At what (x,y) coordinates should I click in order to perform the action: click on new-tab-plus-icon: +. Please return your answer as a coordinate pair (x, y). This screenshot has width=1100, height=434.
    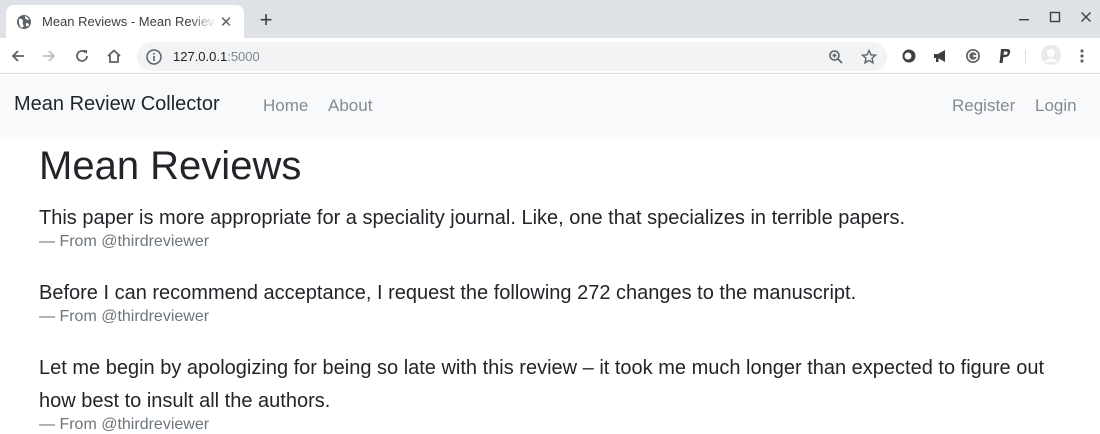
    Looking at the image, I should click on (266, 19).